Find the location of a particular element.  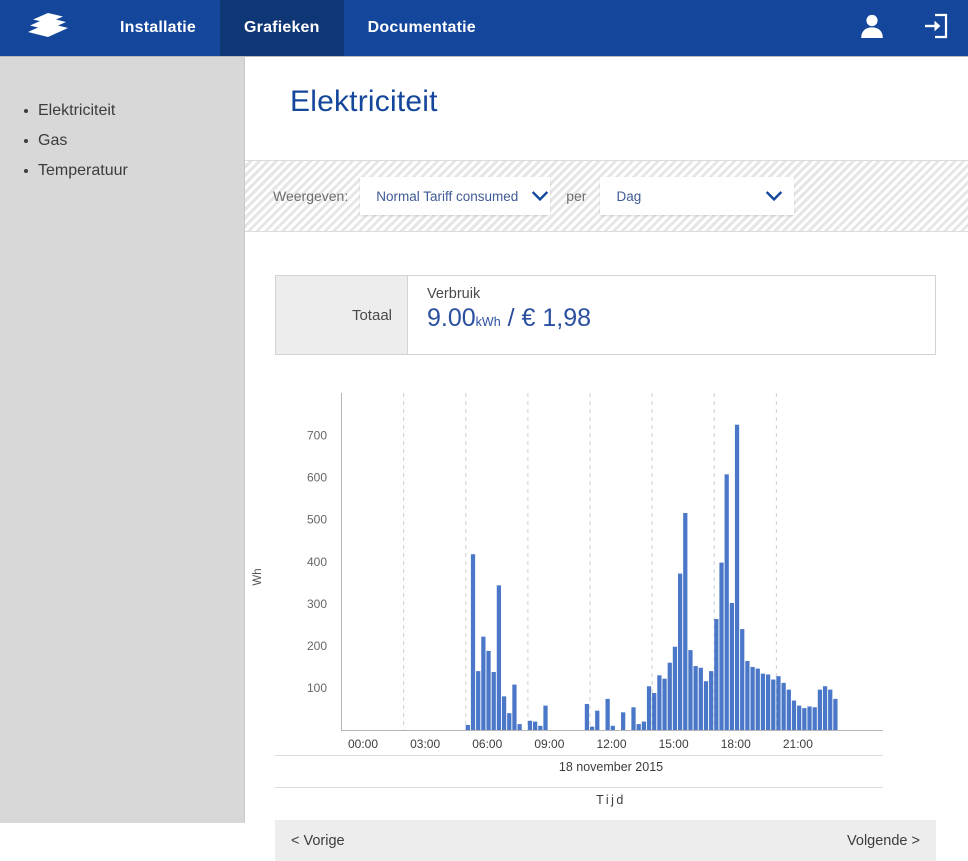

metric-select-value: Normal Tariff consumed is located at coordinates (447, 196).